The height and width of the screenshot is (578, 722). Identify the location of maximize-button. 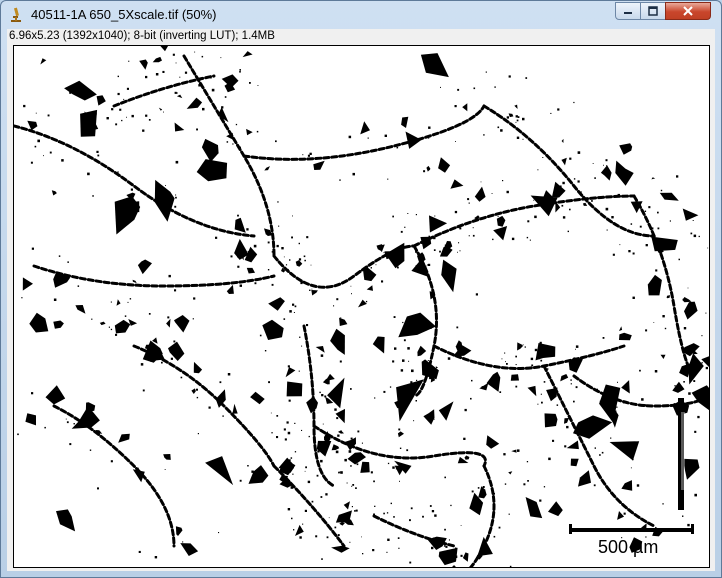
(653, 11).